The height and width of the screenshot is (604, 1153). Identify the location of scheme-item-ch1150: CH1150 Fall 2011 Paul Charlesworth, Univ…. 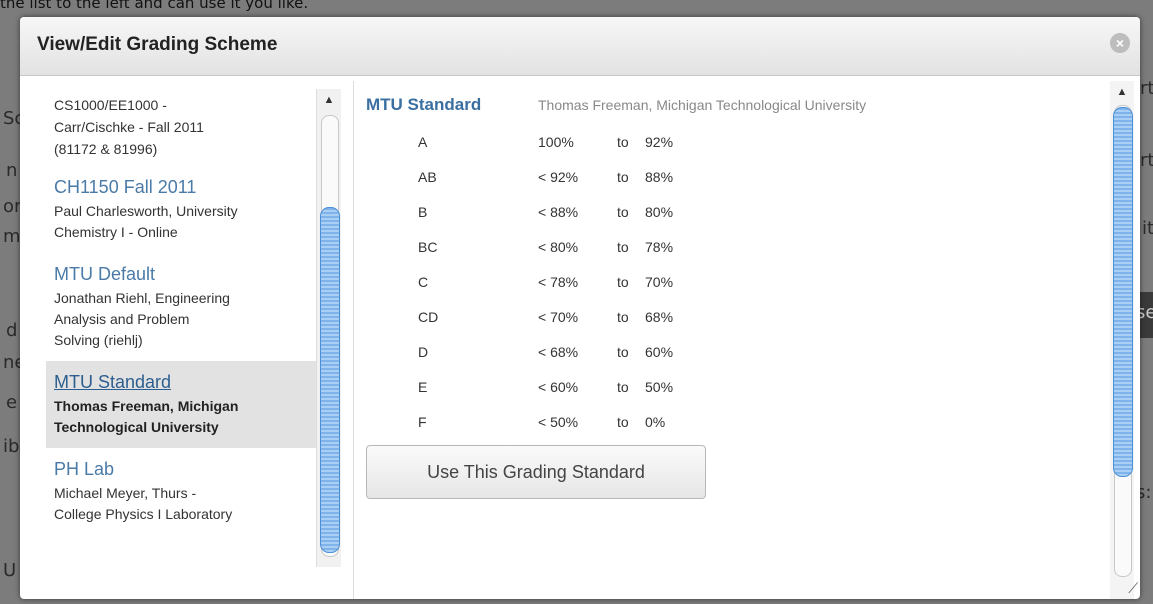
(181, 209).